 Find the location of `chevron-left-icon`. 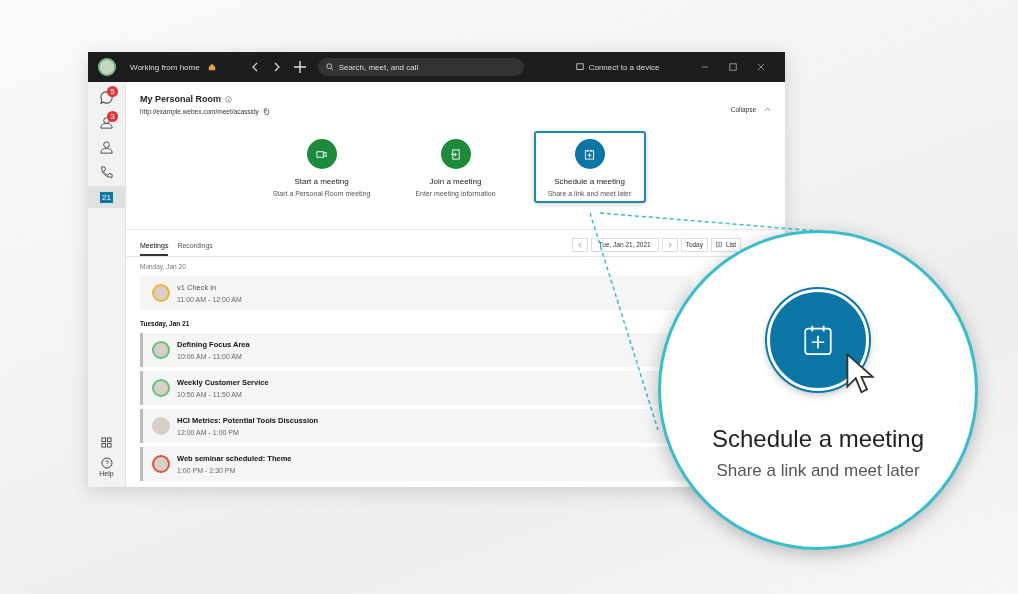

chevron-left-icon is located at coordinates (579, 244).